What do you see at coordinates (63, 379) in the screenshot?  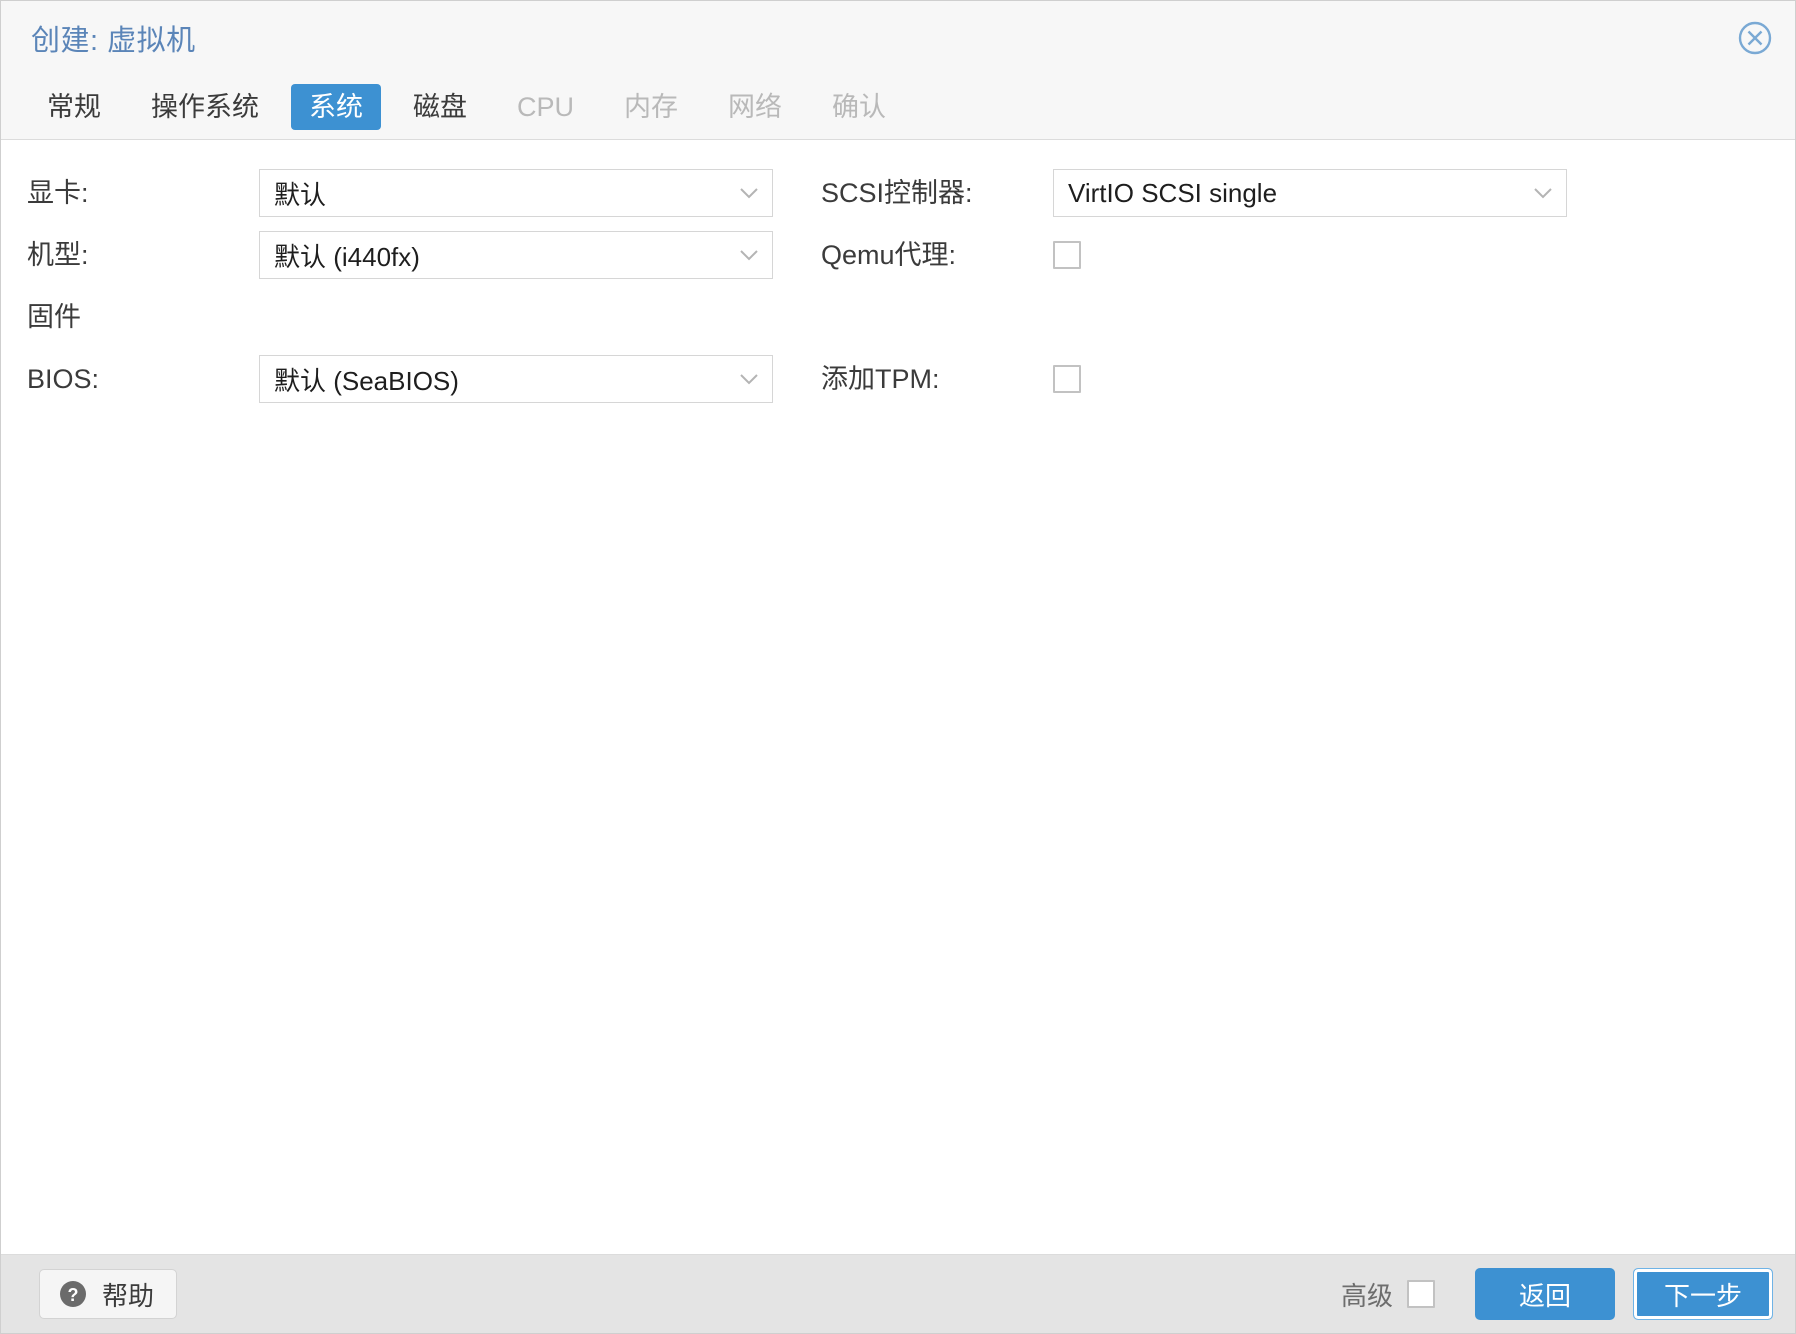 I see `bios-label: BIOS:` at bounding box center [63, 379].